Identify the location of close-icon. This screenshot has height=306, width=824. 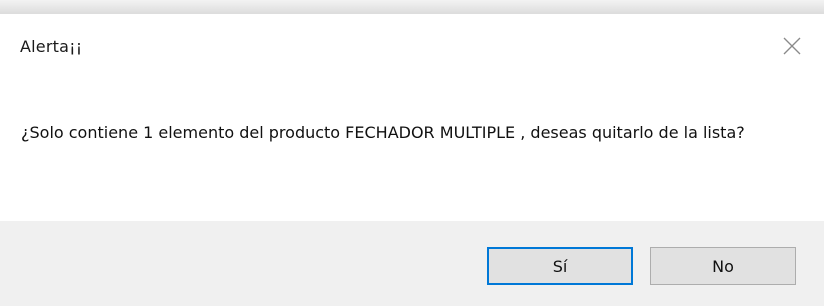
(792, 46).